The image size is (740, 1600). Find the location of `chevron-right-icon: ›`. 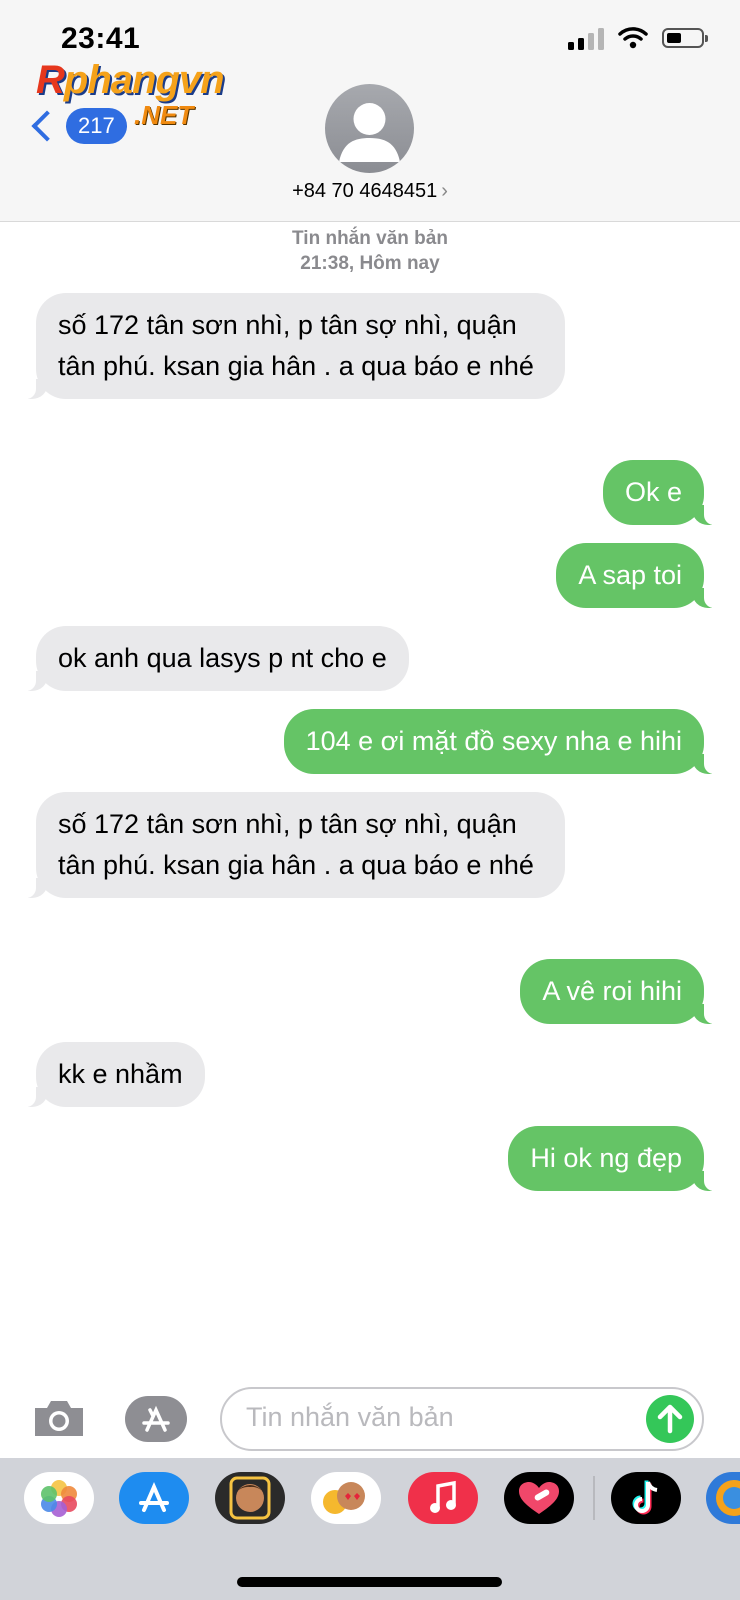

chevron-right-icon: › is located at coordinates (444, 191).